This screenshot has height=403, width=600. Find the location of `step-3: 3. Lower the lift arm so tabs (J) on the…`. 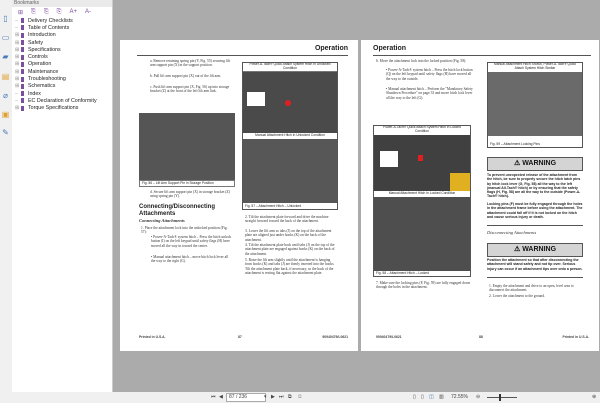

step-3: 3. Lower the lift arm so tabs (J) on the… is located at coordinates (288, 235).